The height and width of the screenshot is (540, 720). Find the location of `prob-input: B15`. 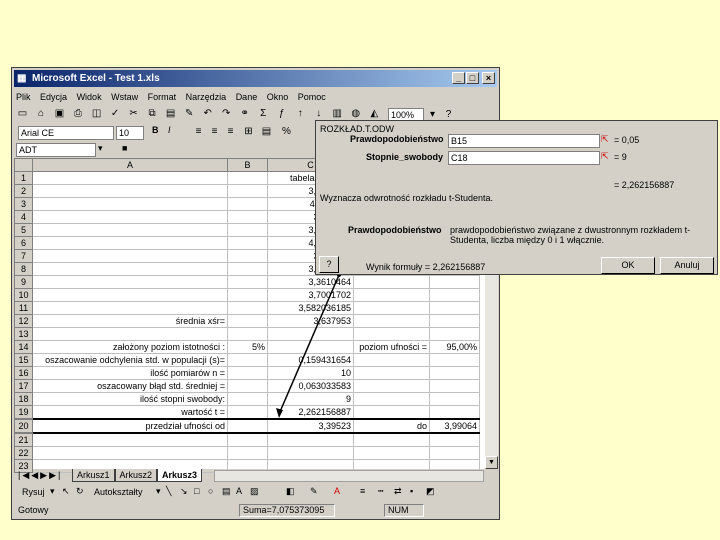

prob-input: B15 is located at coordinates (524, 141).